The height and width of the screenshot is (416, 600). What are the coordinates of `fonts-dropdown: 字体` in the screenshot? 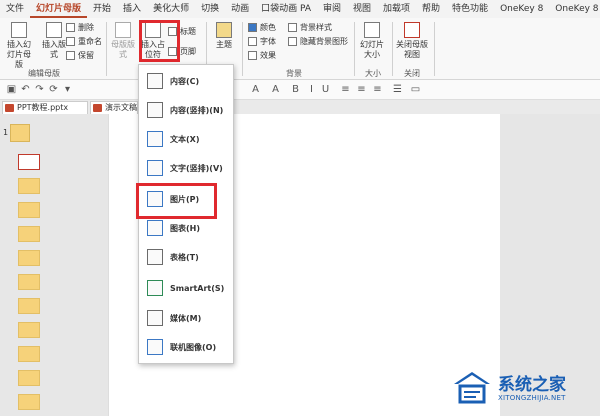 It's located at (262, 41).